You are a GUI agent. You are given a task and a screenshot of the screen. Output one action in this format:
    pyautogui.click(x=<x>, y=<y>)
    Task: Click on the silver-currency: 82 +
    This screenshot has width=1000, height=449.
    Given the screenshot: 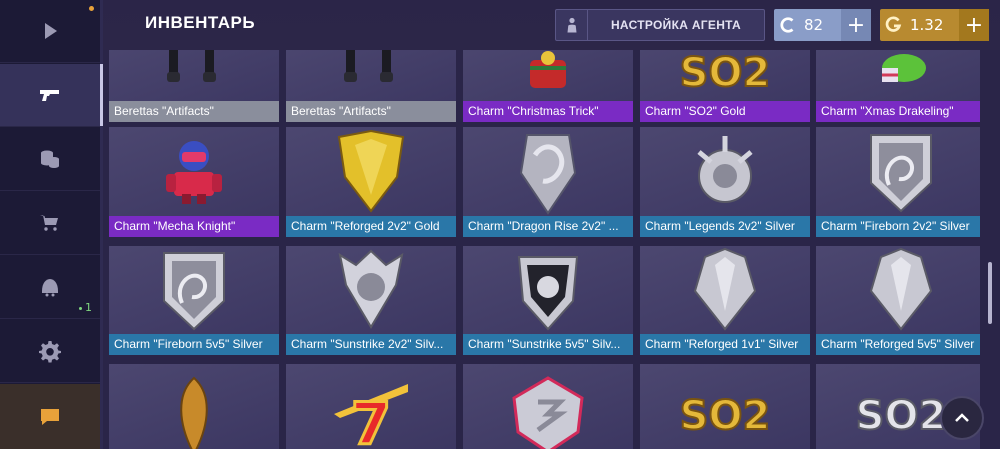 What is the action you would take?
    pyautogui.click(x=822, y=25)
    